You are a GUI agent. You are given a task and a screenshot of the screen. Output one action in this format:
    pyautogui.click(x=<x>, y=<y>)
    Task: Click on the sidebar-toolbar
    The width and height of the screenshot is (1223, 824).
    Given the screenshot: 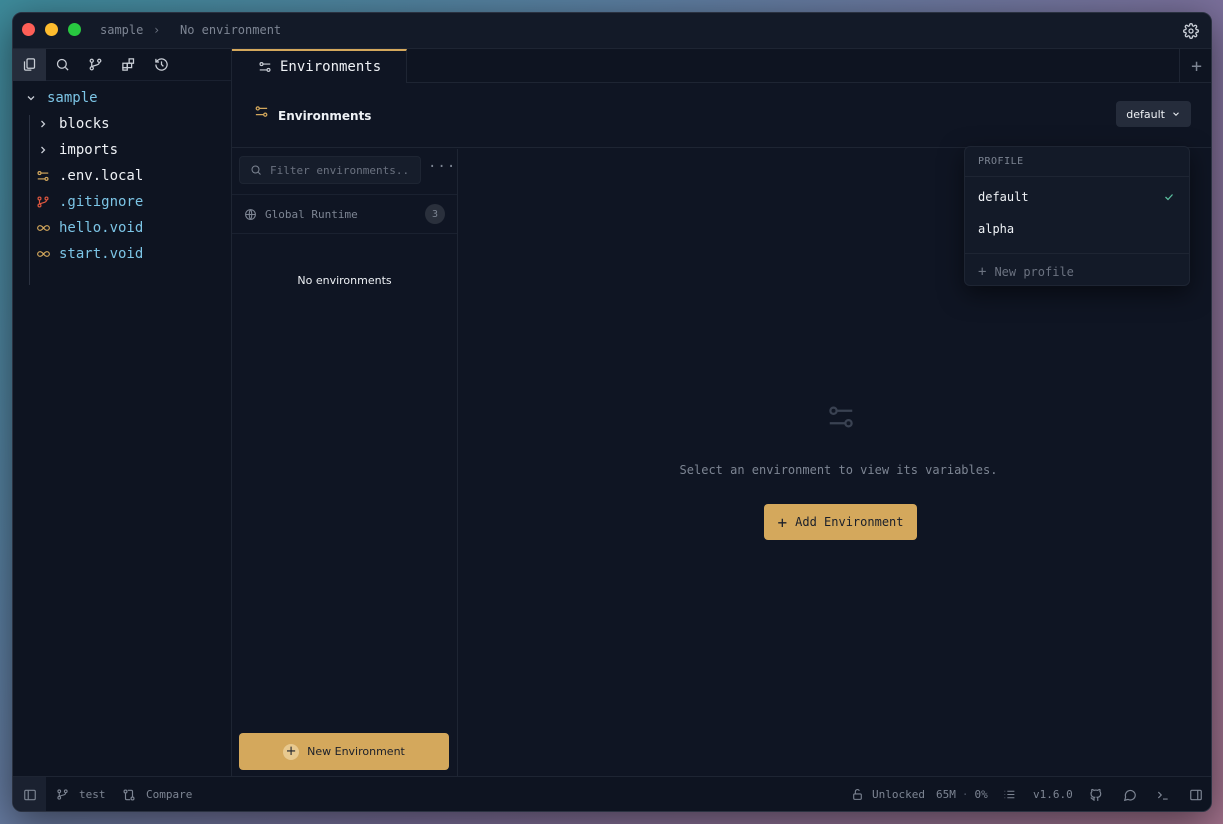 What is the action you would take?
    pyautogui.click(x=122, y=64)
    